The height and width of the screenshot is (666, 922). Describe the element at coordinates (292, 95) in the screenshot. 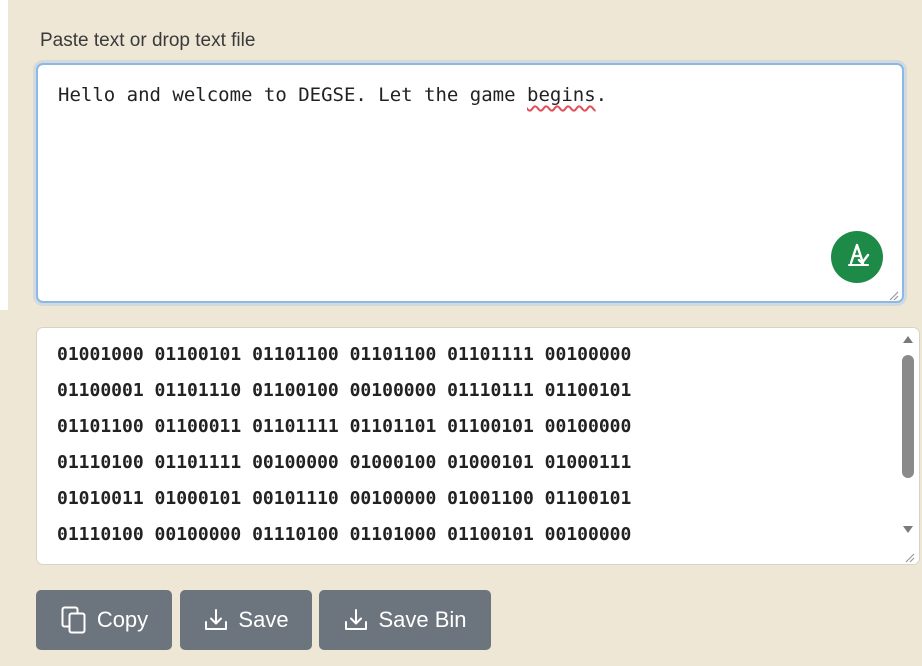

I see `input-text-before: Hello and welcome to DEGSE. Let the game` at that location.